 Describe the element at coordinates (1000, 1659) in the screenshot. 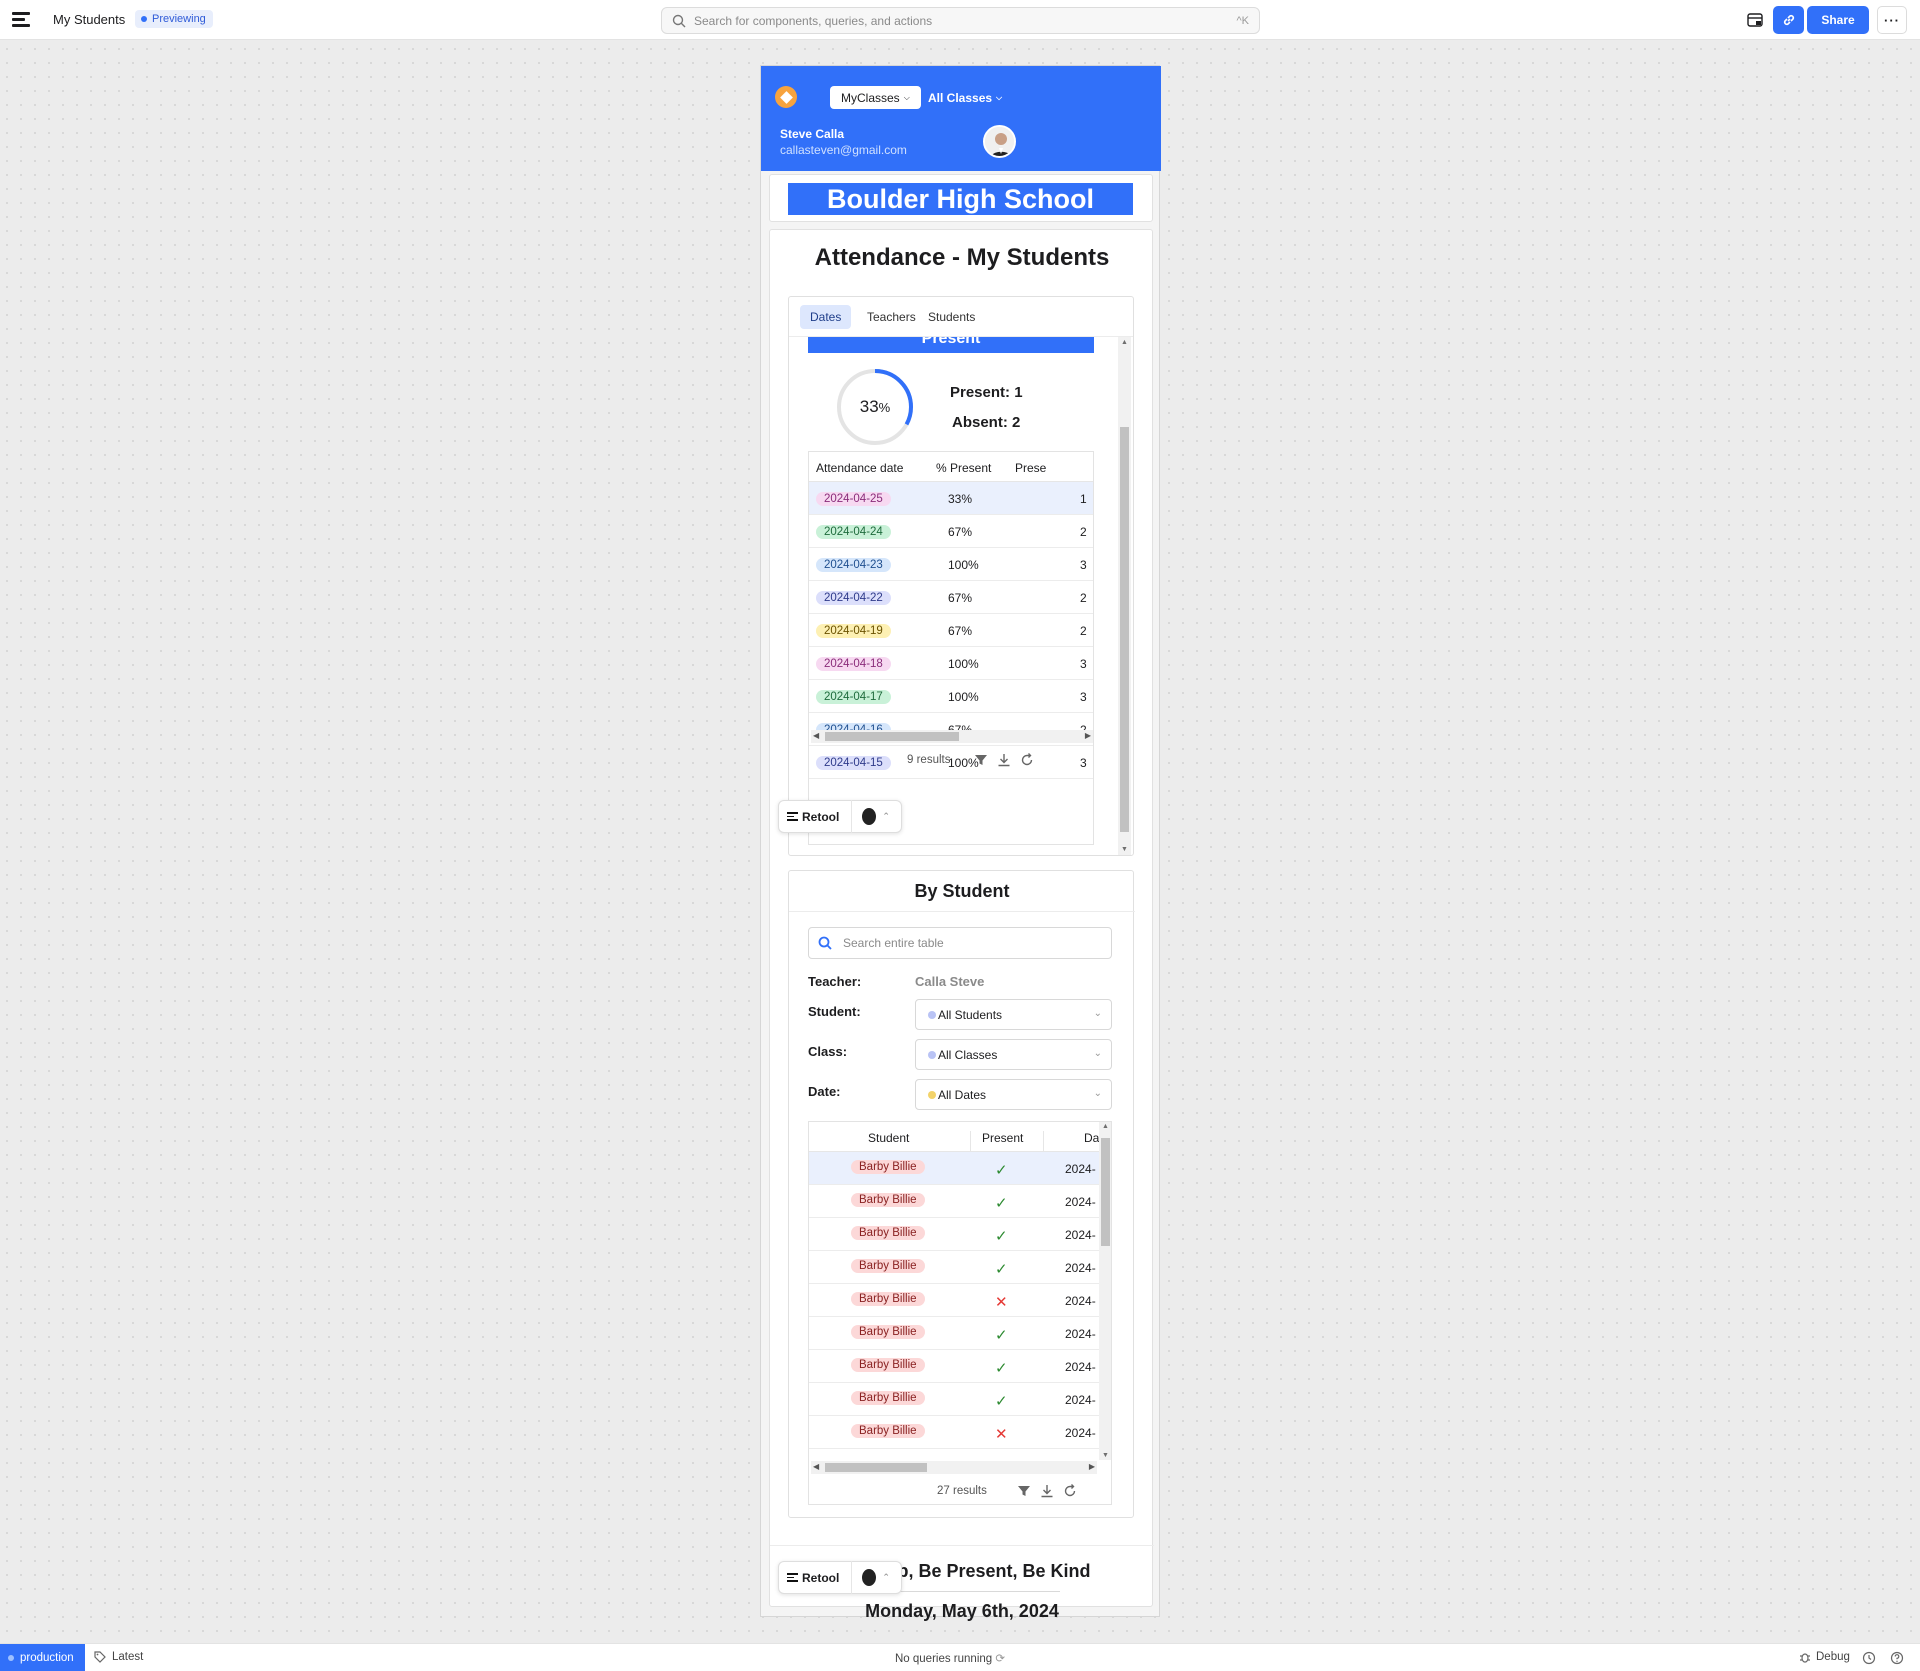

I see `refresh-icon: ⟳` at that location.